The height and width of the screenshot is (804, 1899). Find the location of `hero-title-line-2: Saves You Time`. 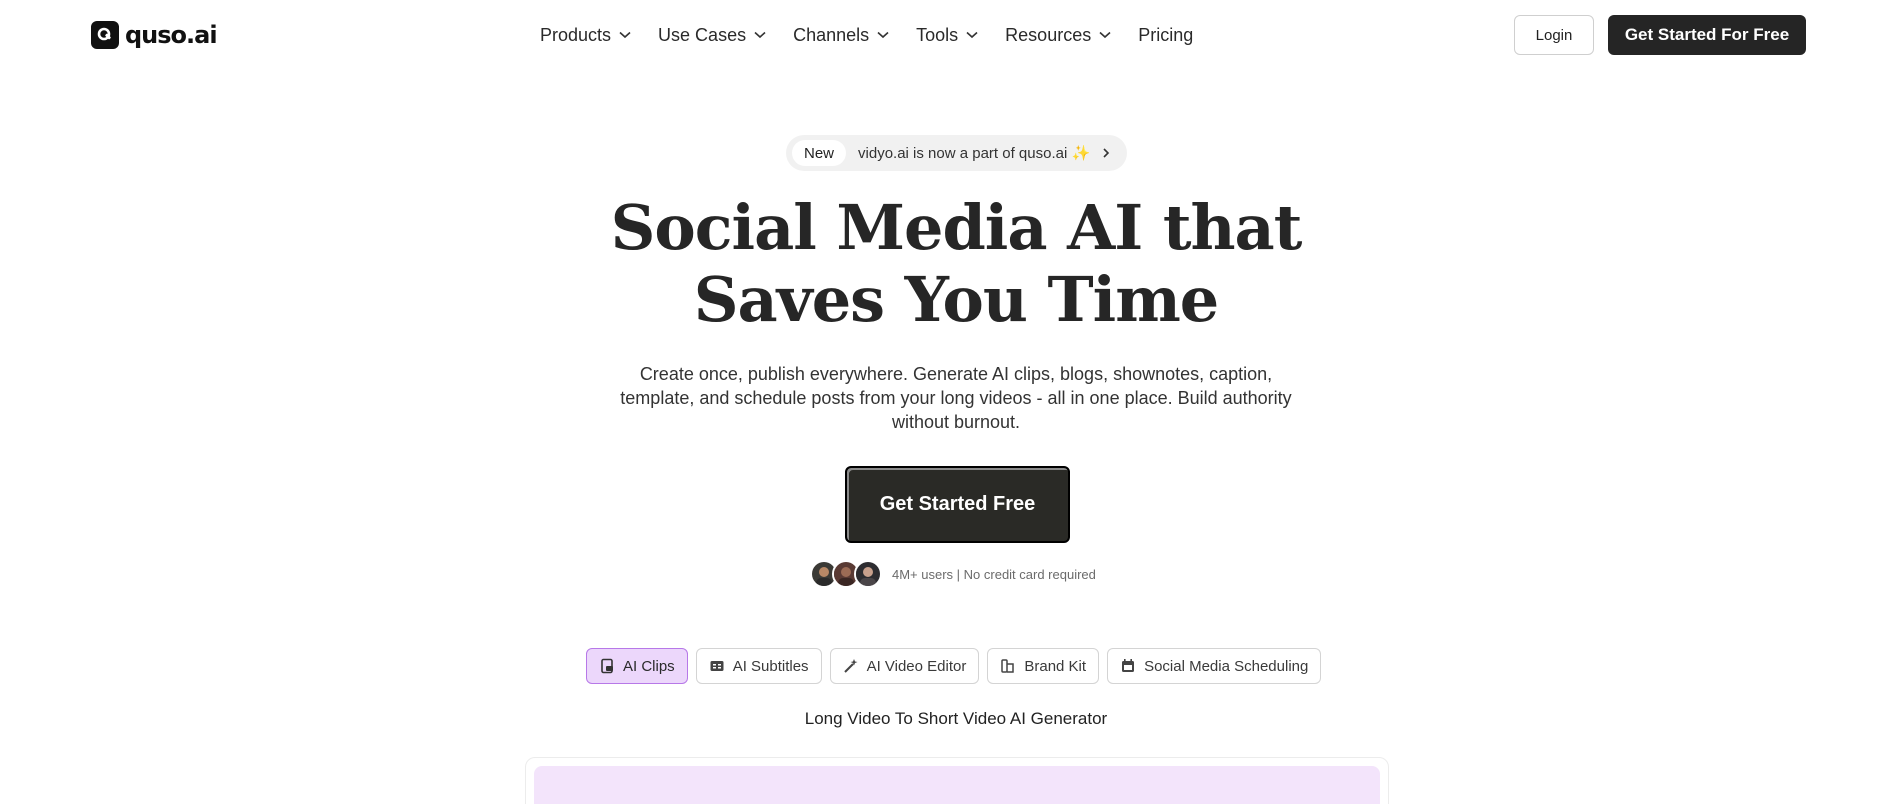

hero-title-line-2: Saves You Time is located at coordinates (956, 299).